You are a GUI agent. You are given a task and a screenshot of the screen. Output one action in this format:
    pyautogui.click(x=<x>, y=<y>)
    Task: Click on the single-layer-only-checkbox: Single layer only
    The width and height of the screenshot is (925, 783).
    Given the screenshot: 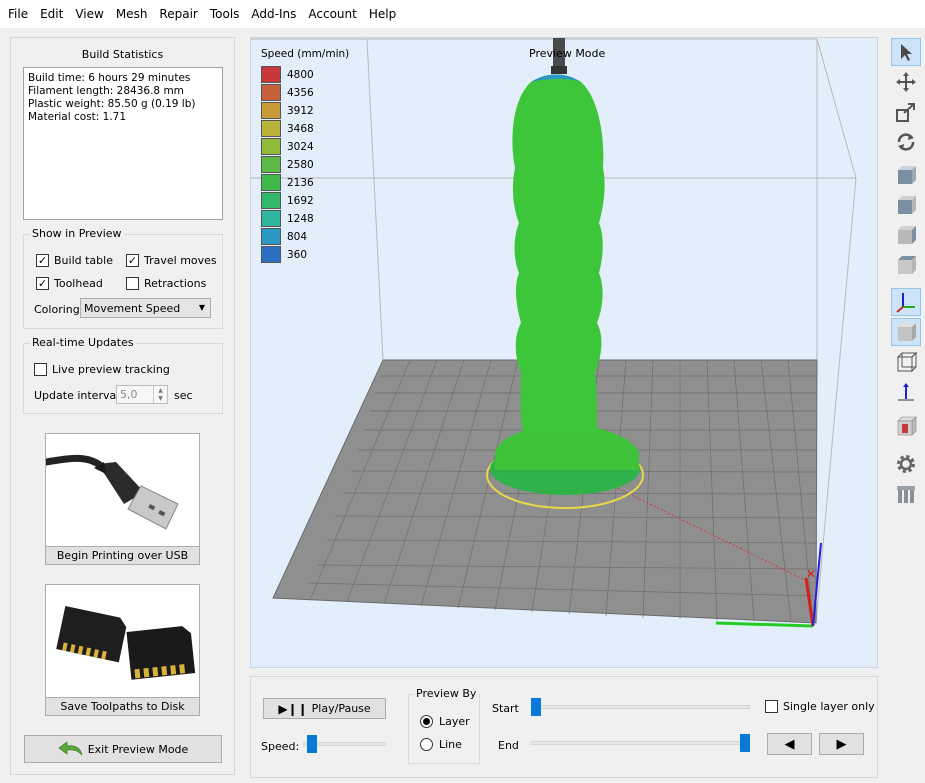 What is the action you would take?
    pyautogui.click(x=820, y=706)
    